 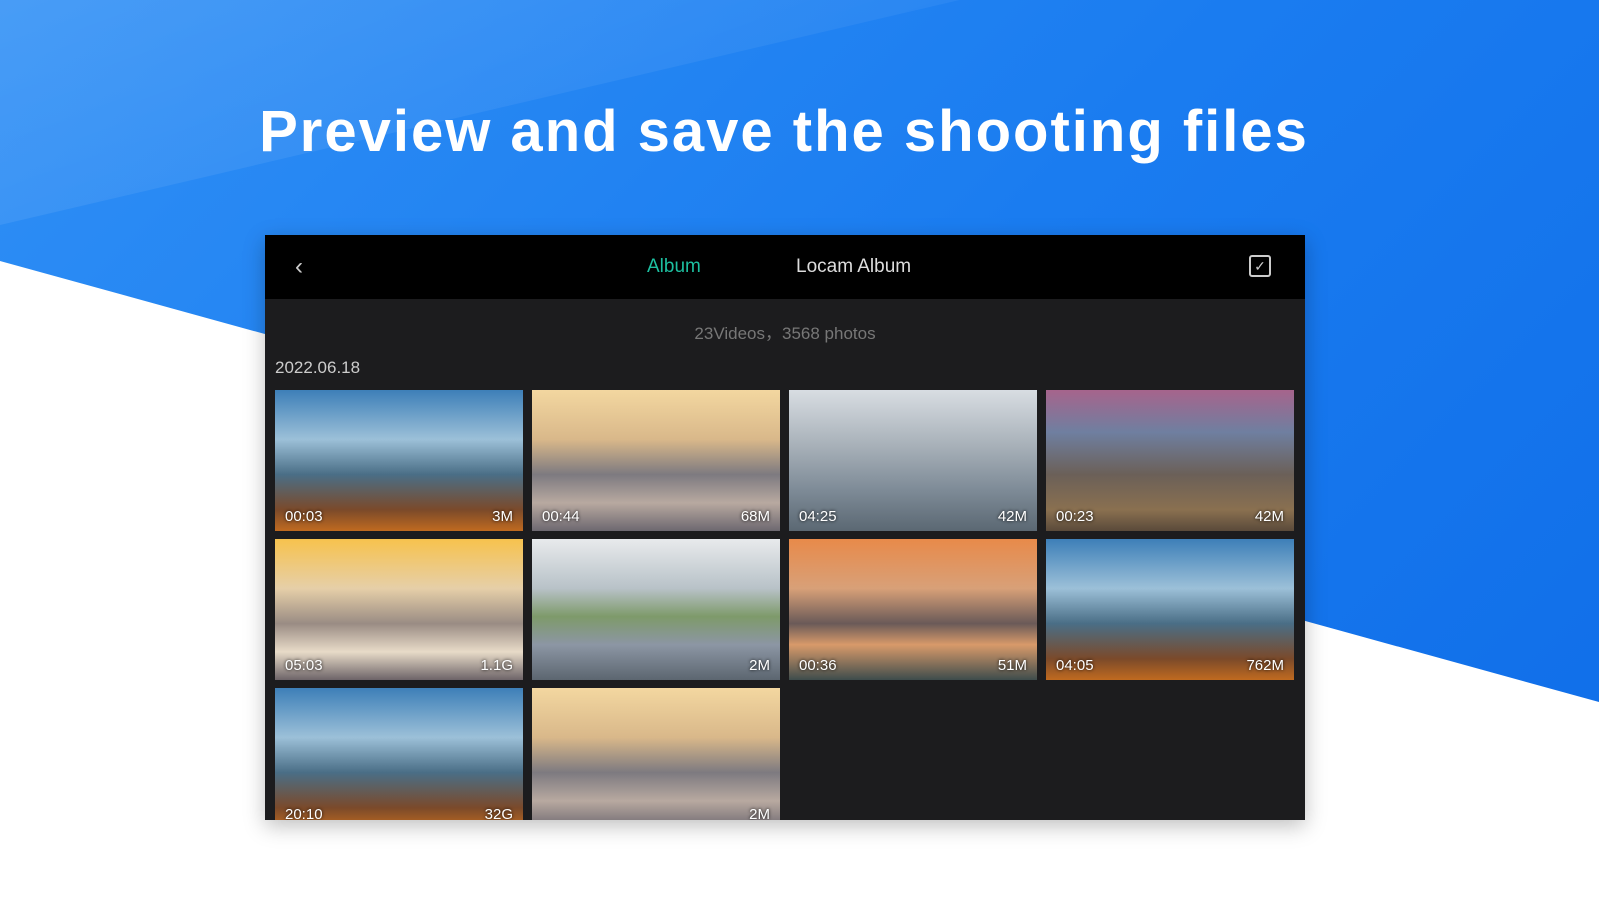 What do you see at coordinates (755, 516) in the screenshot?
I see `file-size: 68M` at bounding box center [755, 516].